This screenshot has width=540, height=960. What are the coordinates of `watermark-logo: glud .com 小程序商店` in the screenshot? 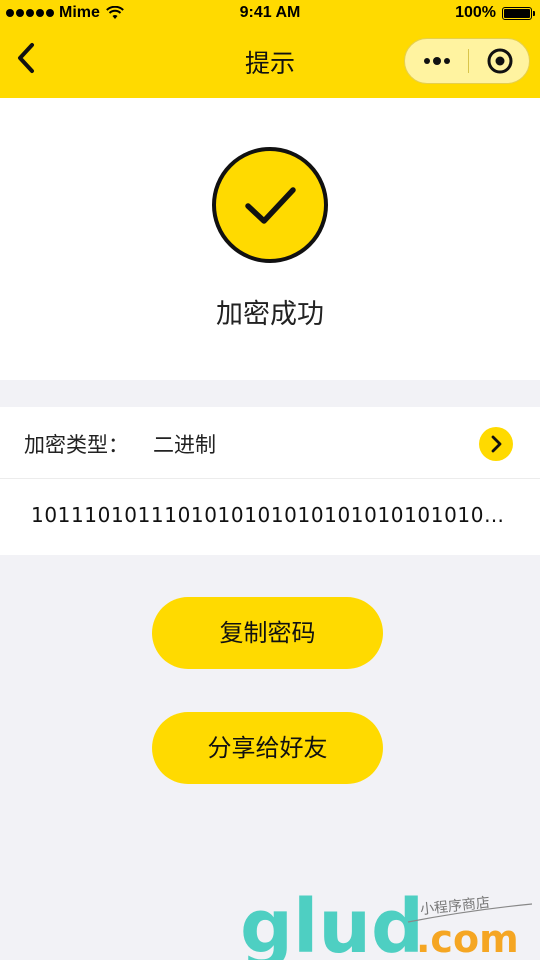 It's located at (386, 922).